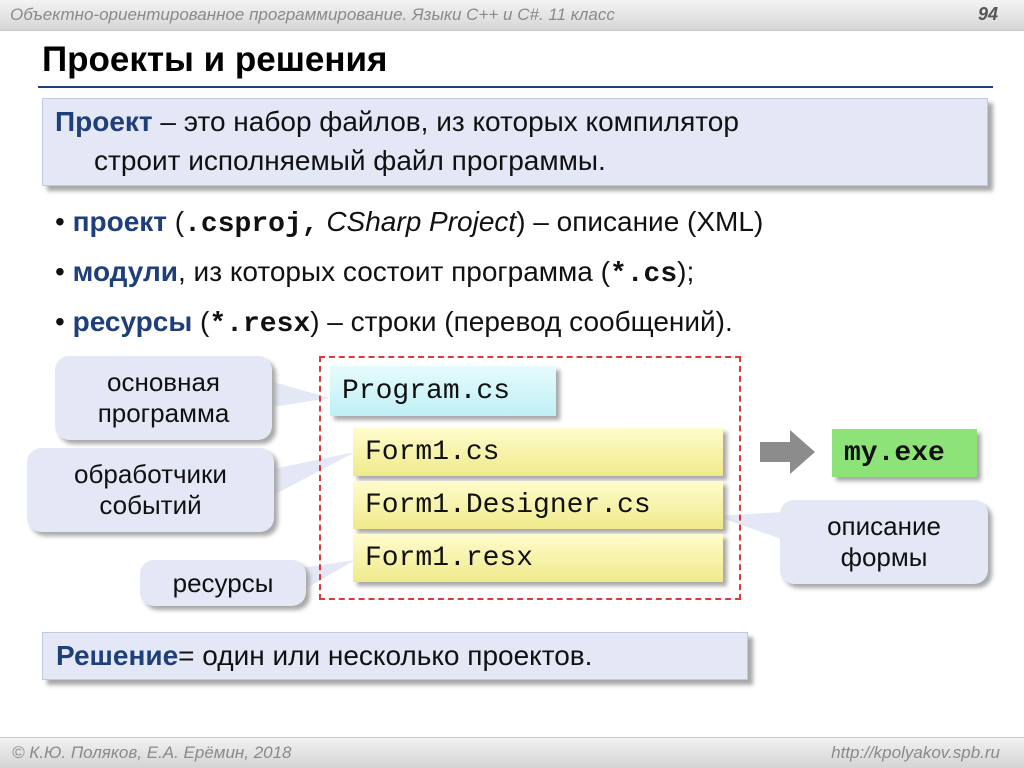  I want to click on footer-copyright: © К.Ю. Поляков, Е.А. Ерёмин, 2018, so click(152, 752).